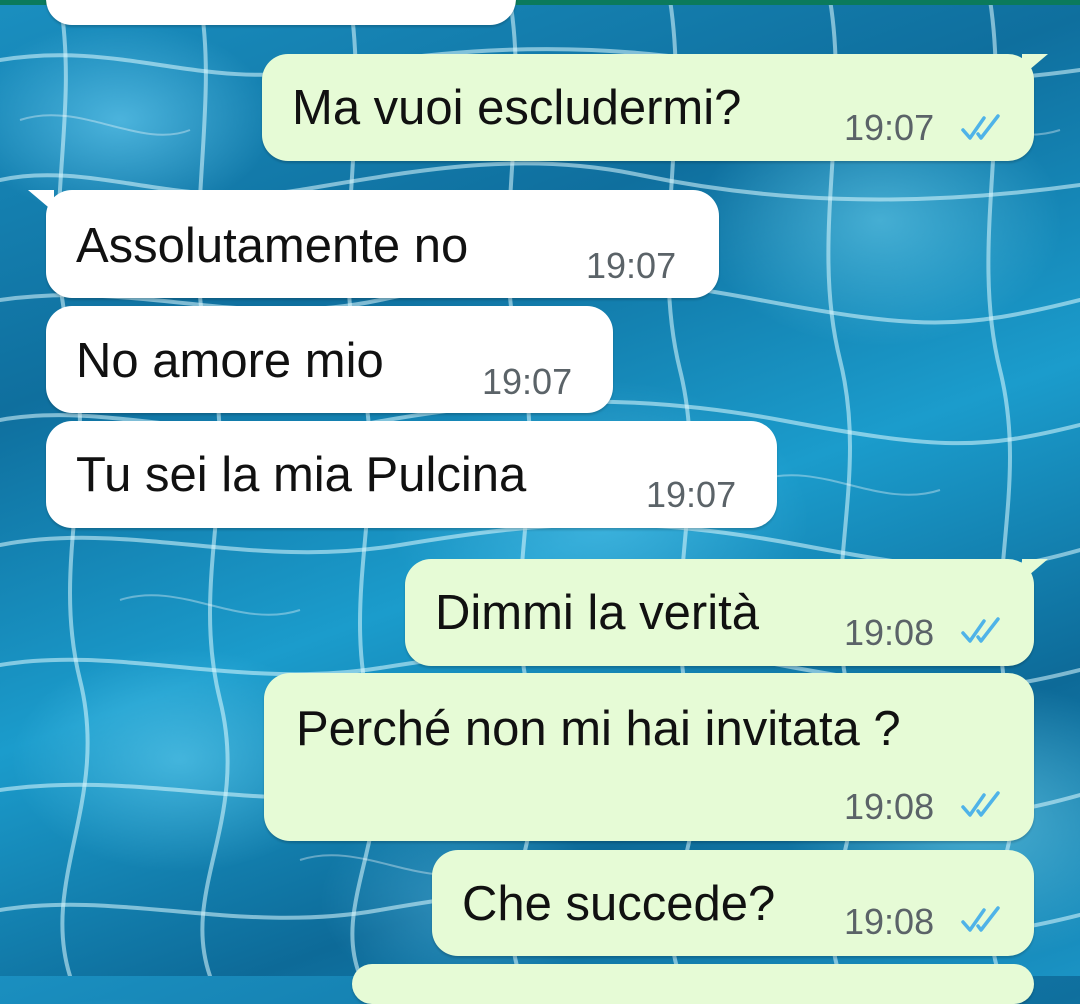 The width and height of the screenshot is (1080, 1004). I want to click on message-bubble-partial-top, so click(281, 12).